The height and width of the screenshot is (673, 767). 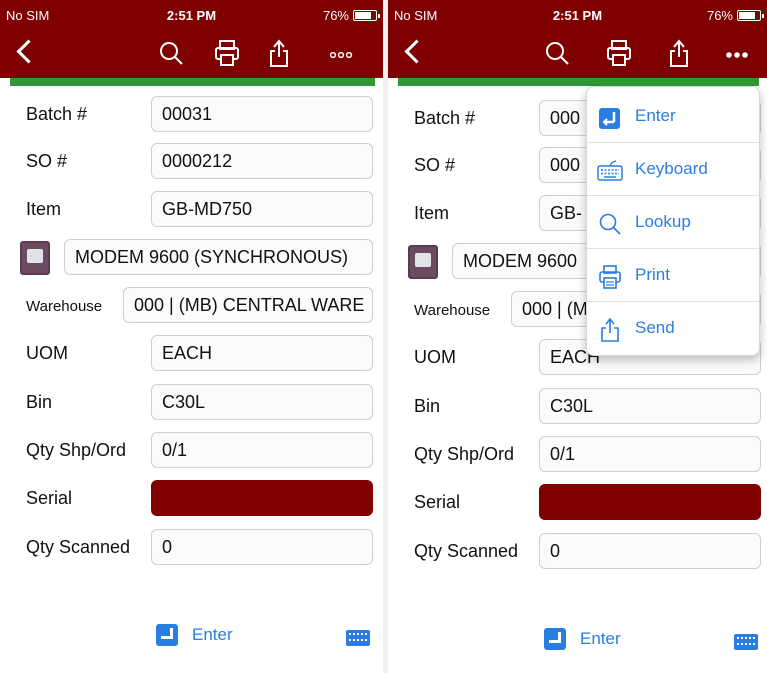 I want to click on menu-item-label: Enter, so click(x=655, y=115).